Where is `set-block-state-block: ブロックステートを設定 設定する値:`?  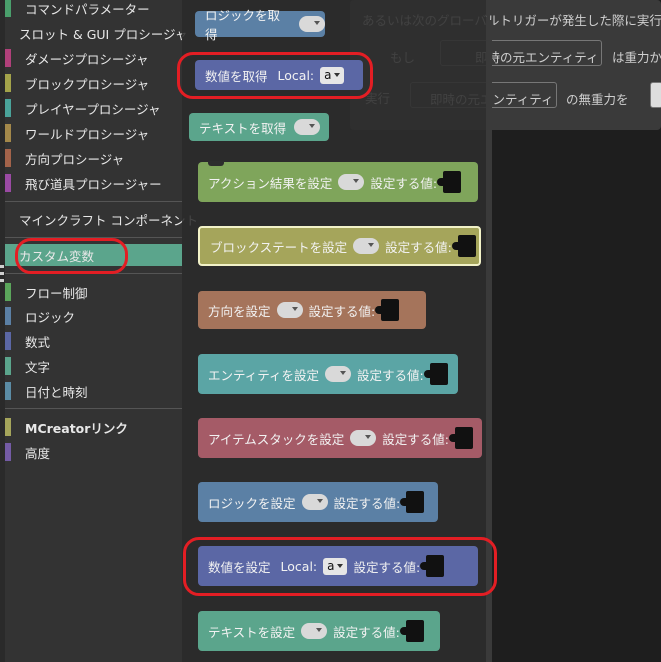
set-block-state-block: ブロックステートを設定 設定する値: is located at coordinates (339, 246).